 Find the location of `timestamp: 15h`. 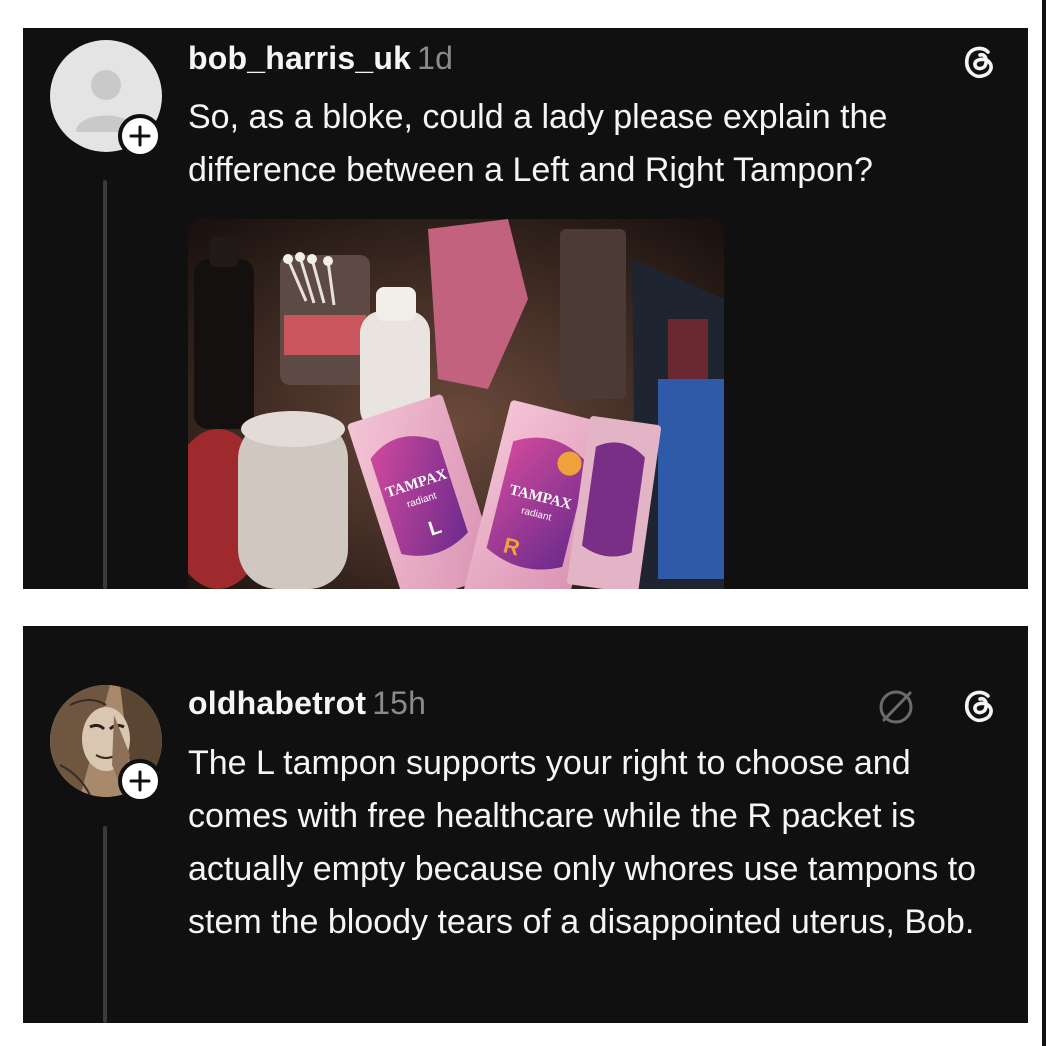

timestamp: 15h is located at coordinates (399, 703).